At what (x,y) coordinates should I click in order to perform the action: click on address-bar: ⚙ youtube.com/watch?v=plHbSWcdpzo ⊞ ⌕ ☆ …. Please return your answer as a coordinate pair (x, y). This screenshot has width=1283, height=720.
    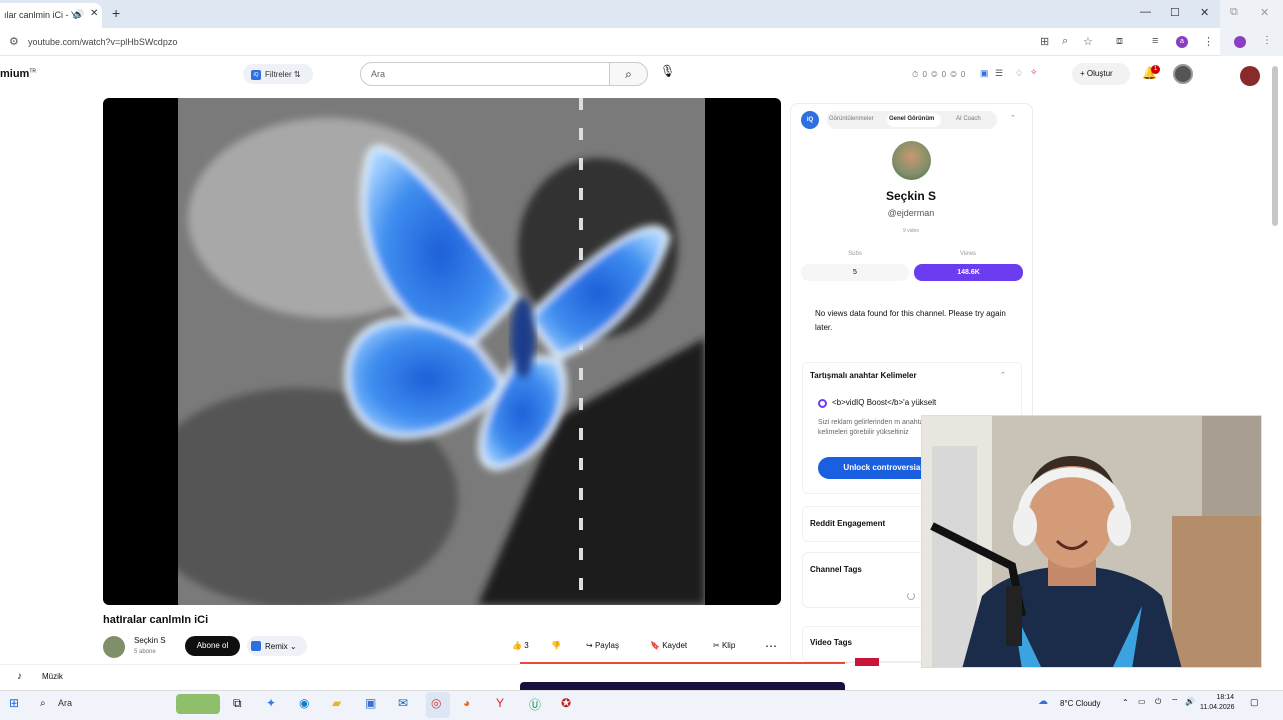
    Looking at the image, I should click on (610, 42).